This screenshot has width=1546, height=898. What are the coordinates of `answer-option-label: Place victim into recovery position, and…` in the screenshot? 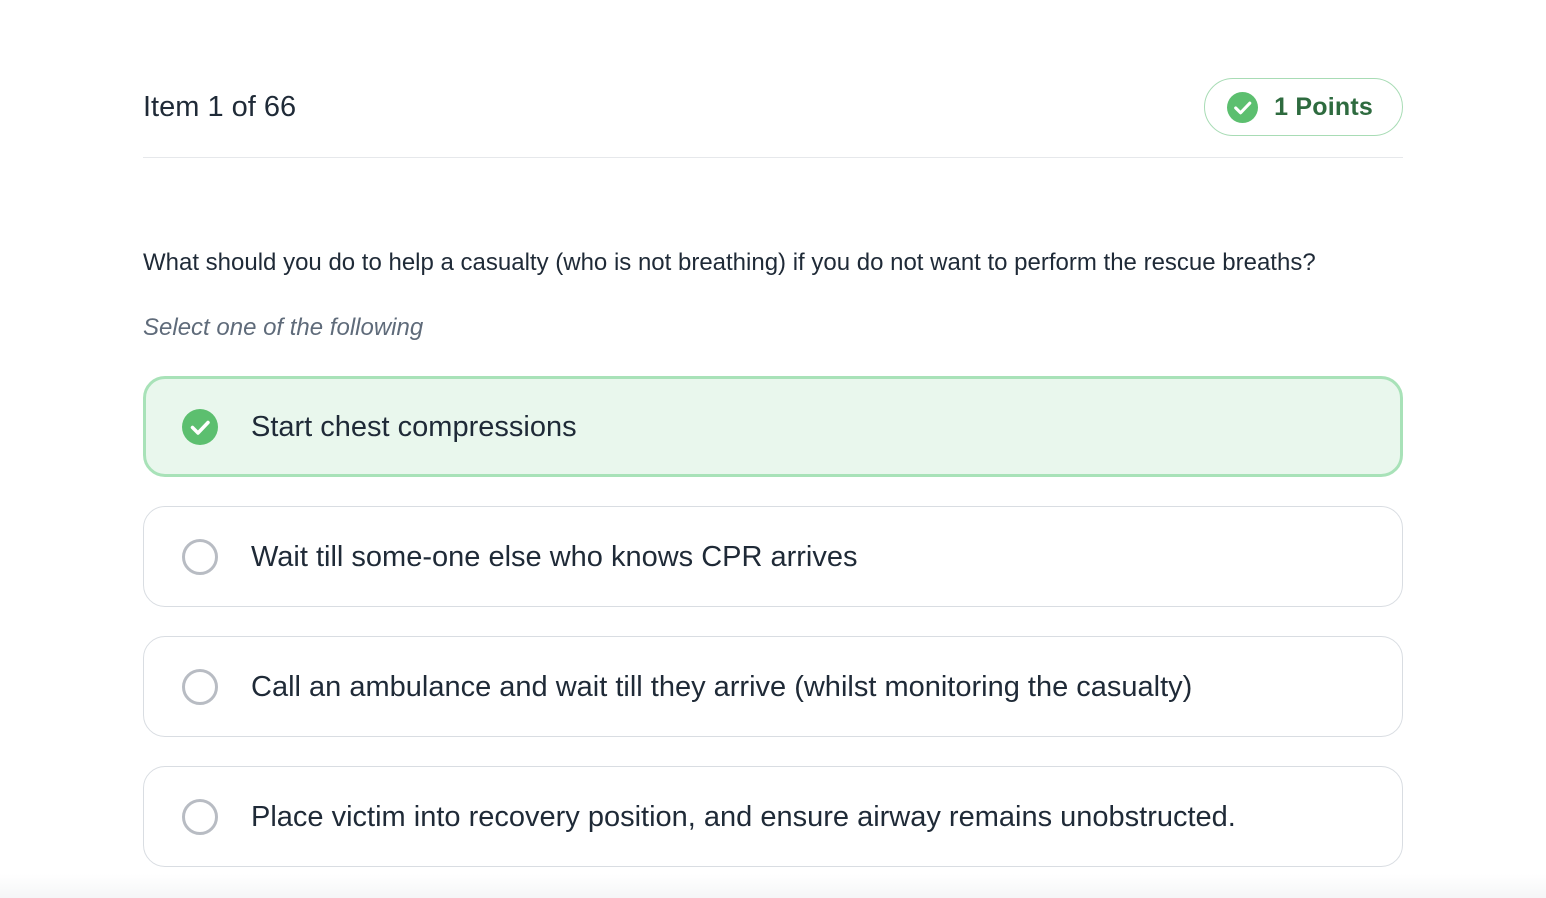 It's located at (743, 816).